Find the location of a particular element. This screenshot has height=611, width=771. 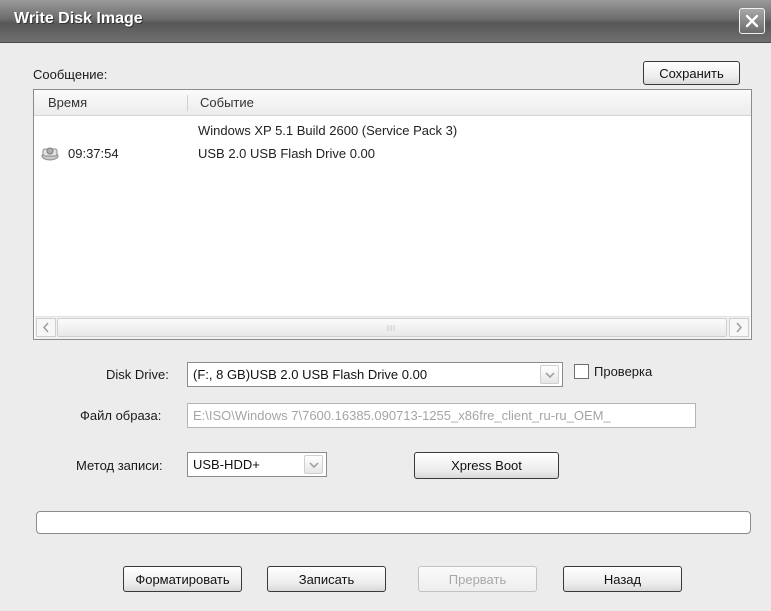

write-button: Записать is located at coordinates (326, 579).